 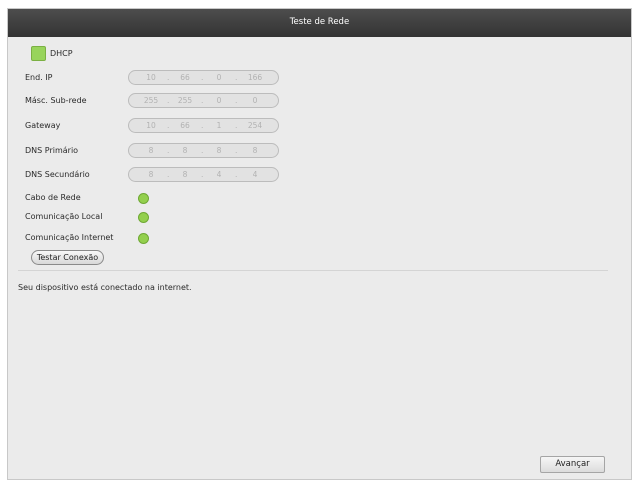 I want to click on local-communication-status-icon, so click(x=143, y=217).